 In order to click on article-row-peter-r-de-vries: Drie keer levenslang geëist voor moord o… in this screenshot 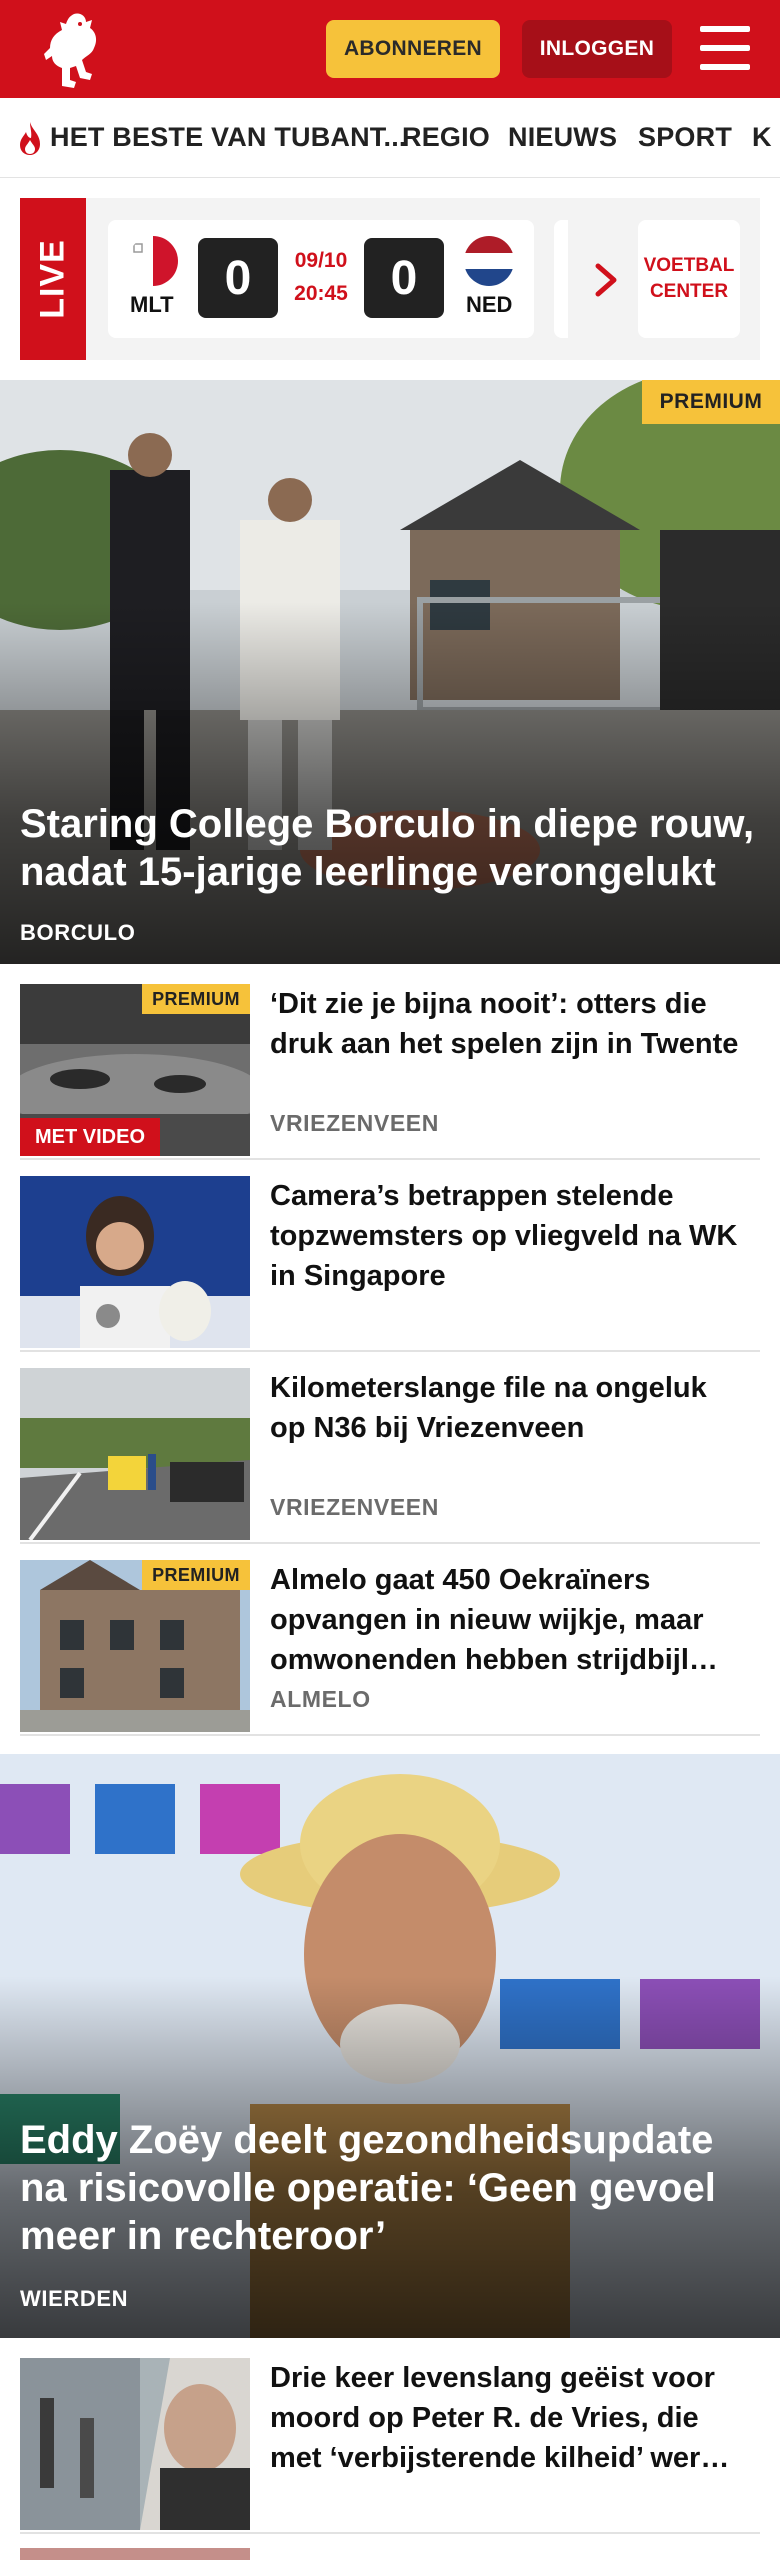, I will do `click(390, 2438)`.